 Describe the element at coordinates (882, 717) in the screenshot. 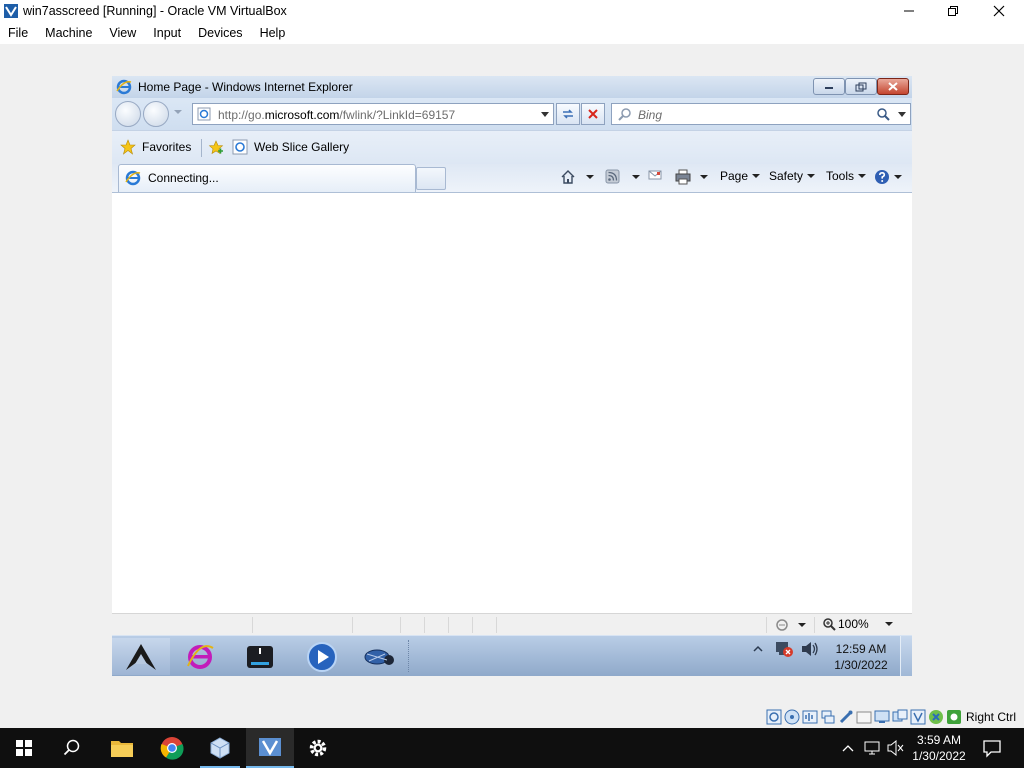

I see `display-icon` at that location.